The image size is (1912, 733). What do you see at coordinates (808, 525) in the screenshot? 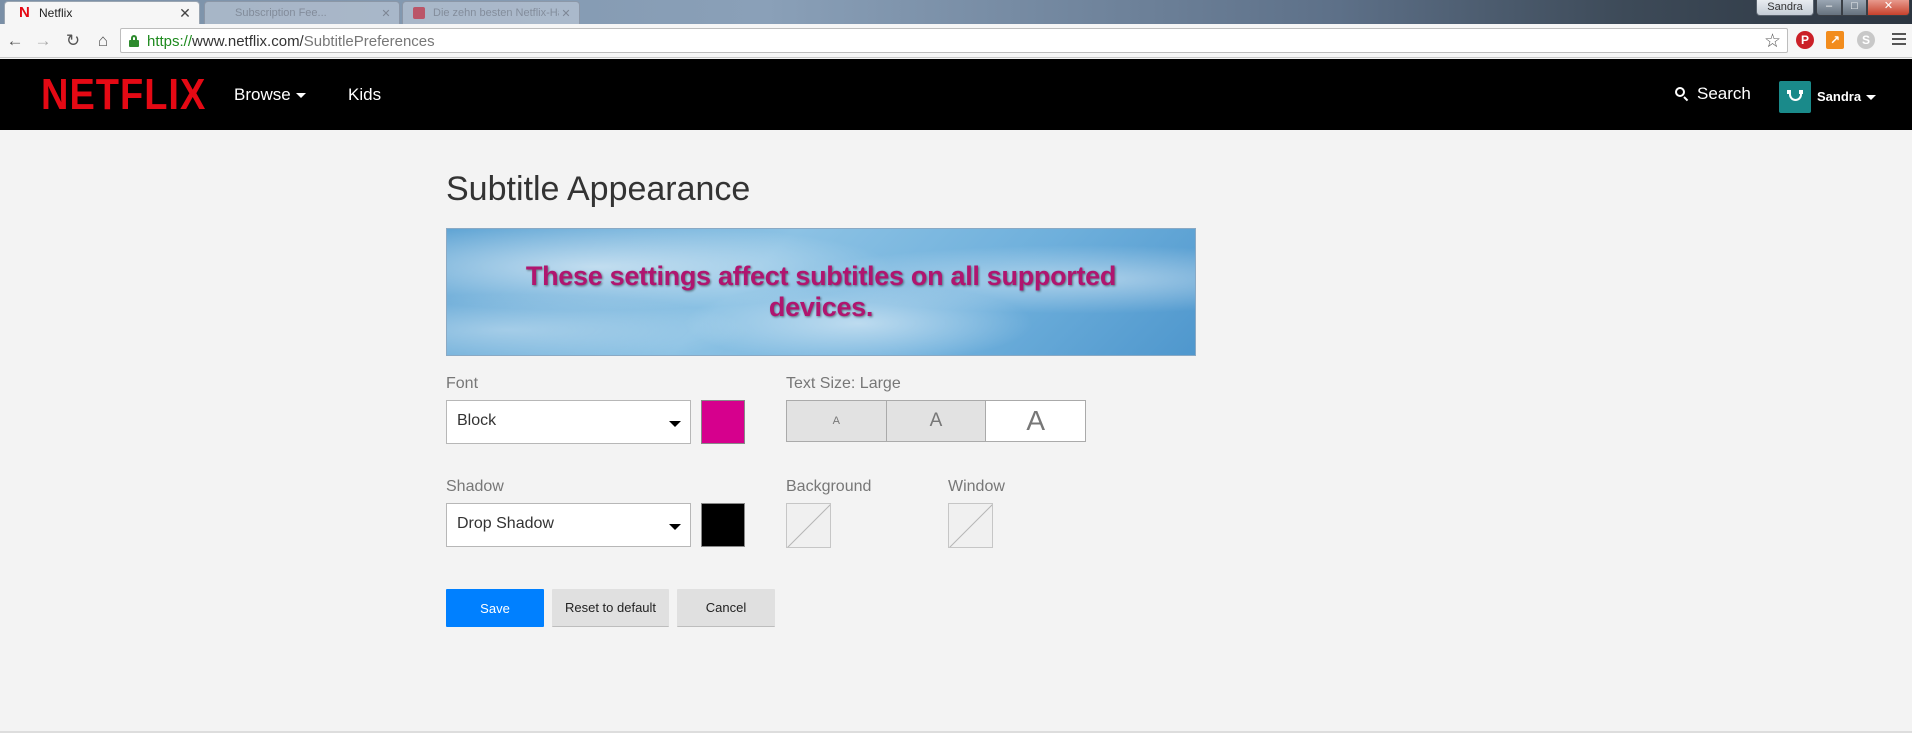
I see `background-color-swatch` at bounding box center [808, 525].